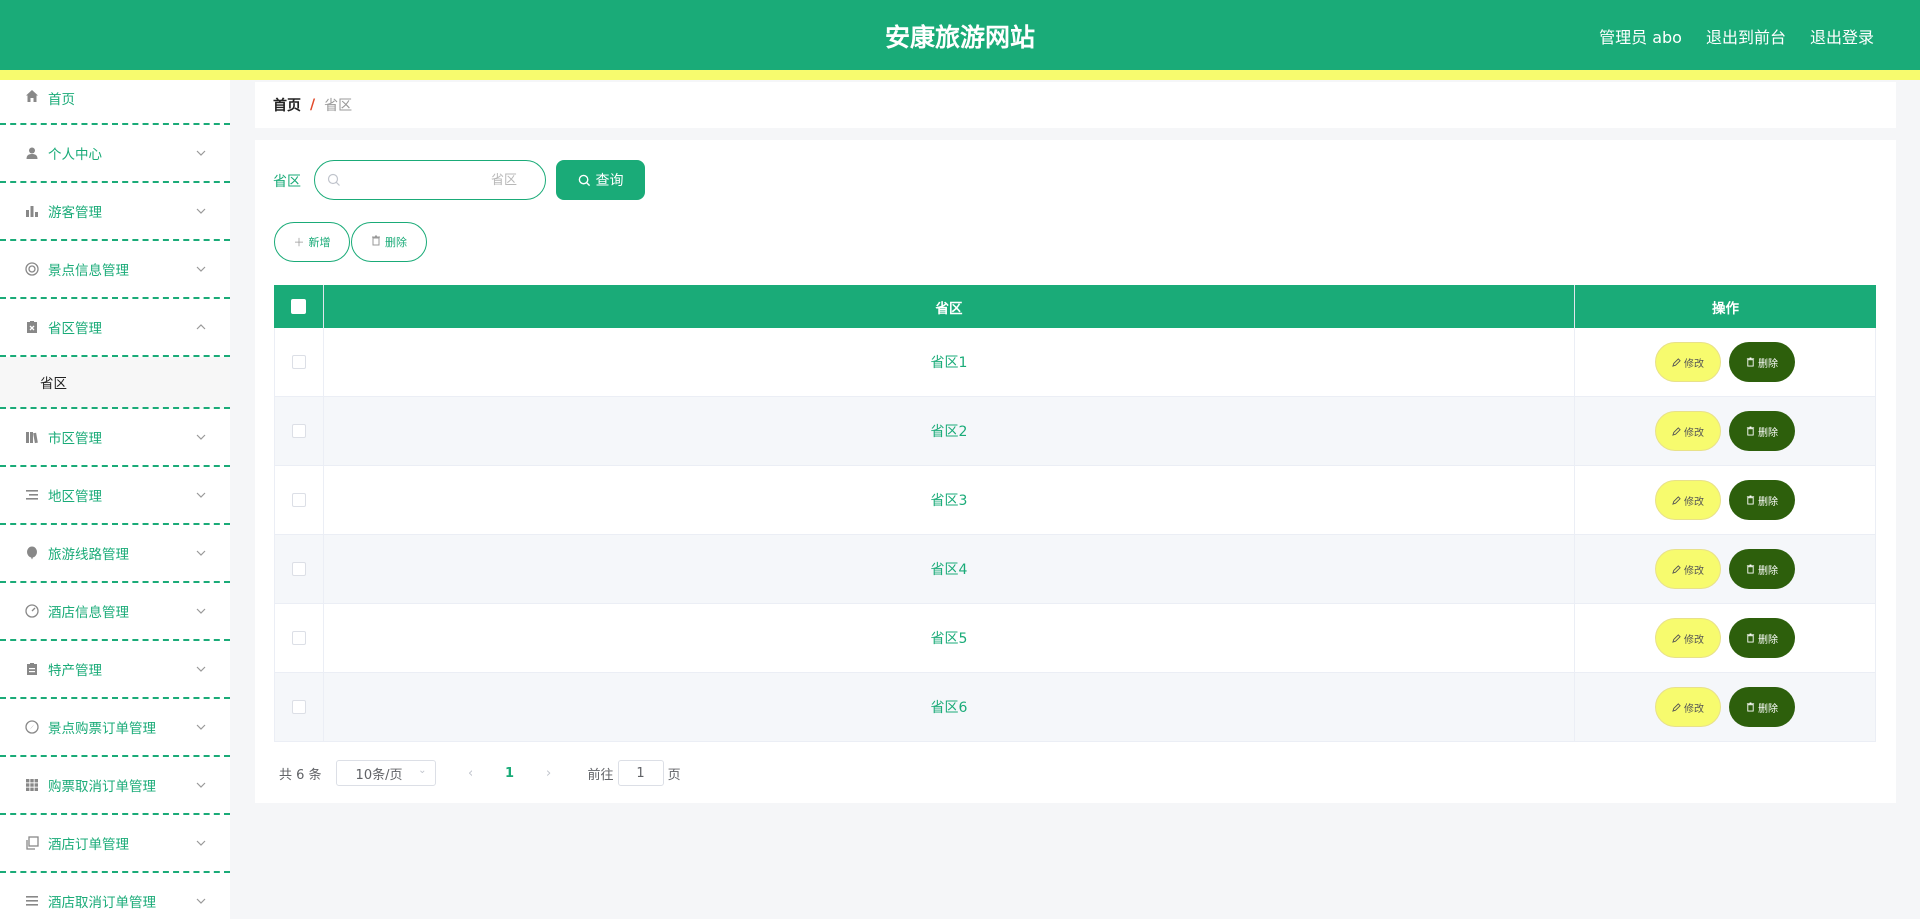 This screenshot has height=919, width=1920. What do you see at coordinates (115, 728) in the screenshot?
I see `sidebar-item-ticket-order-management: 景点购票订单管理` at bounding box center [115, 728].